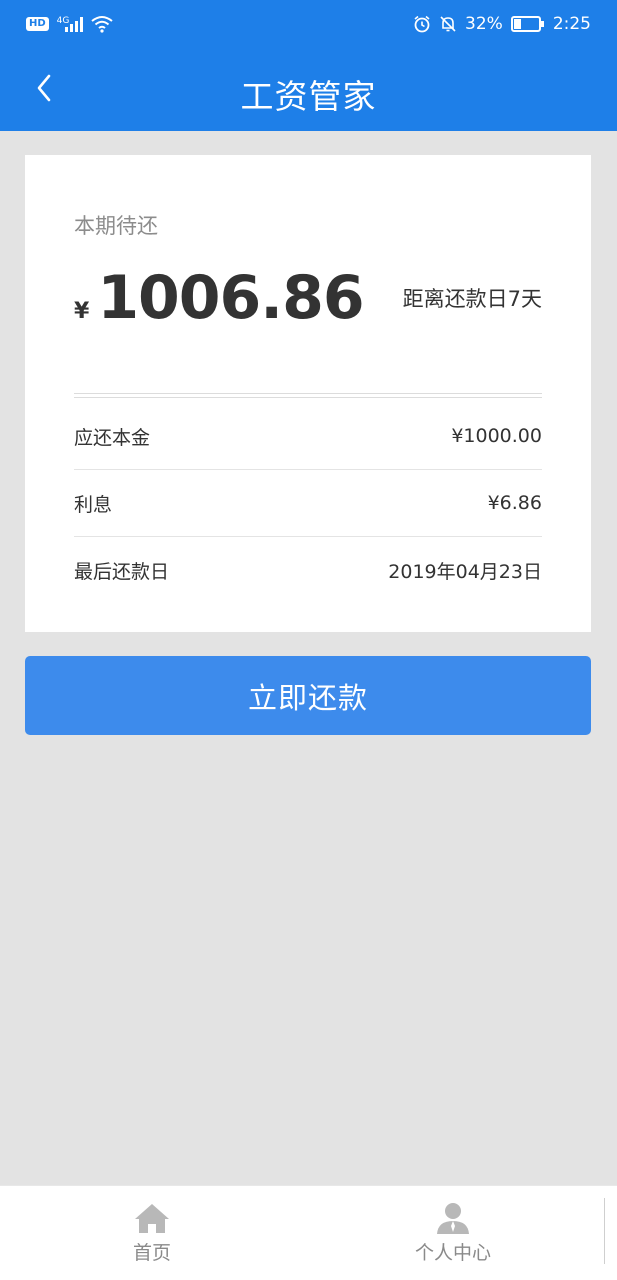 This screenshot has width=617, height=1280. What do you see at coordinates (604, 1231) in the screenshot?
I see `edge-divider` at bounding box center [604, 1231].